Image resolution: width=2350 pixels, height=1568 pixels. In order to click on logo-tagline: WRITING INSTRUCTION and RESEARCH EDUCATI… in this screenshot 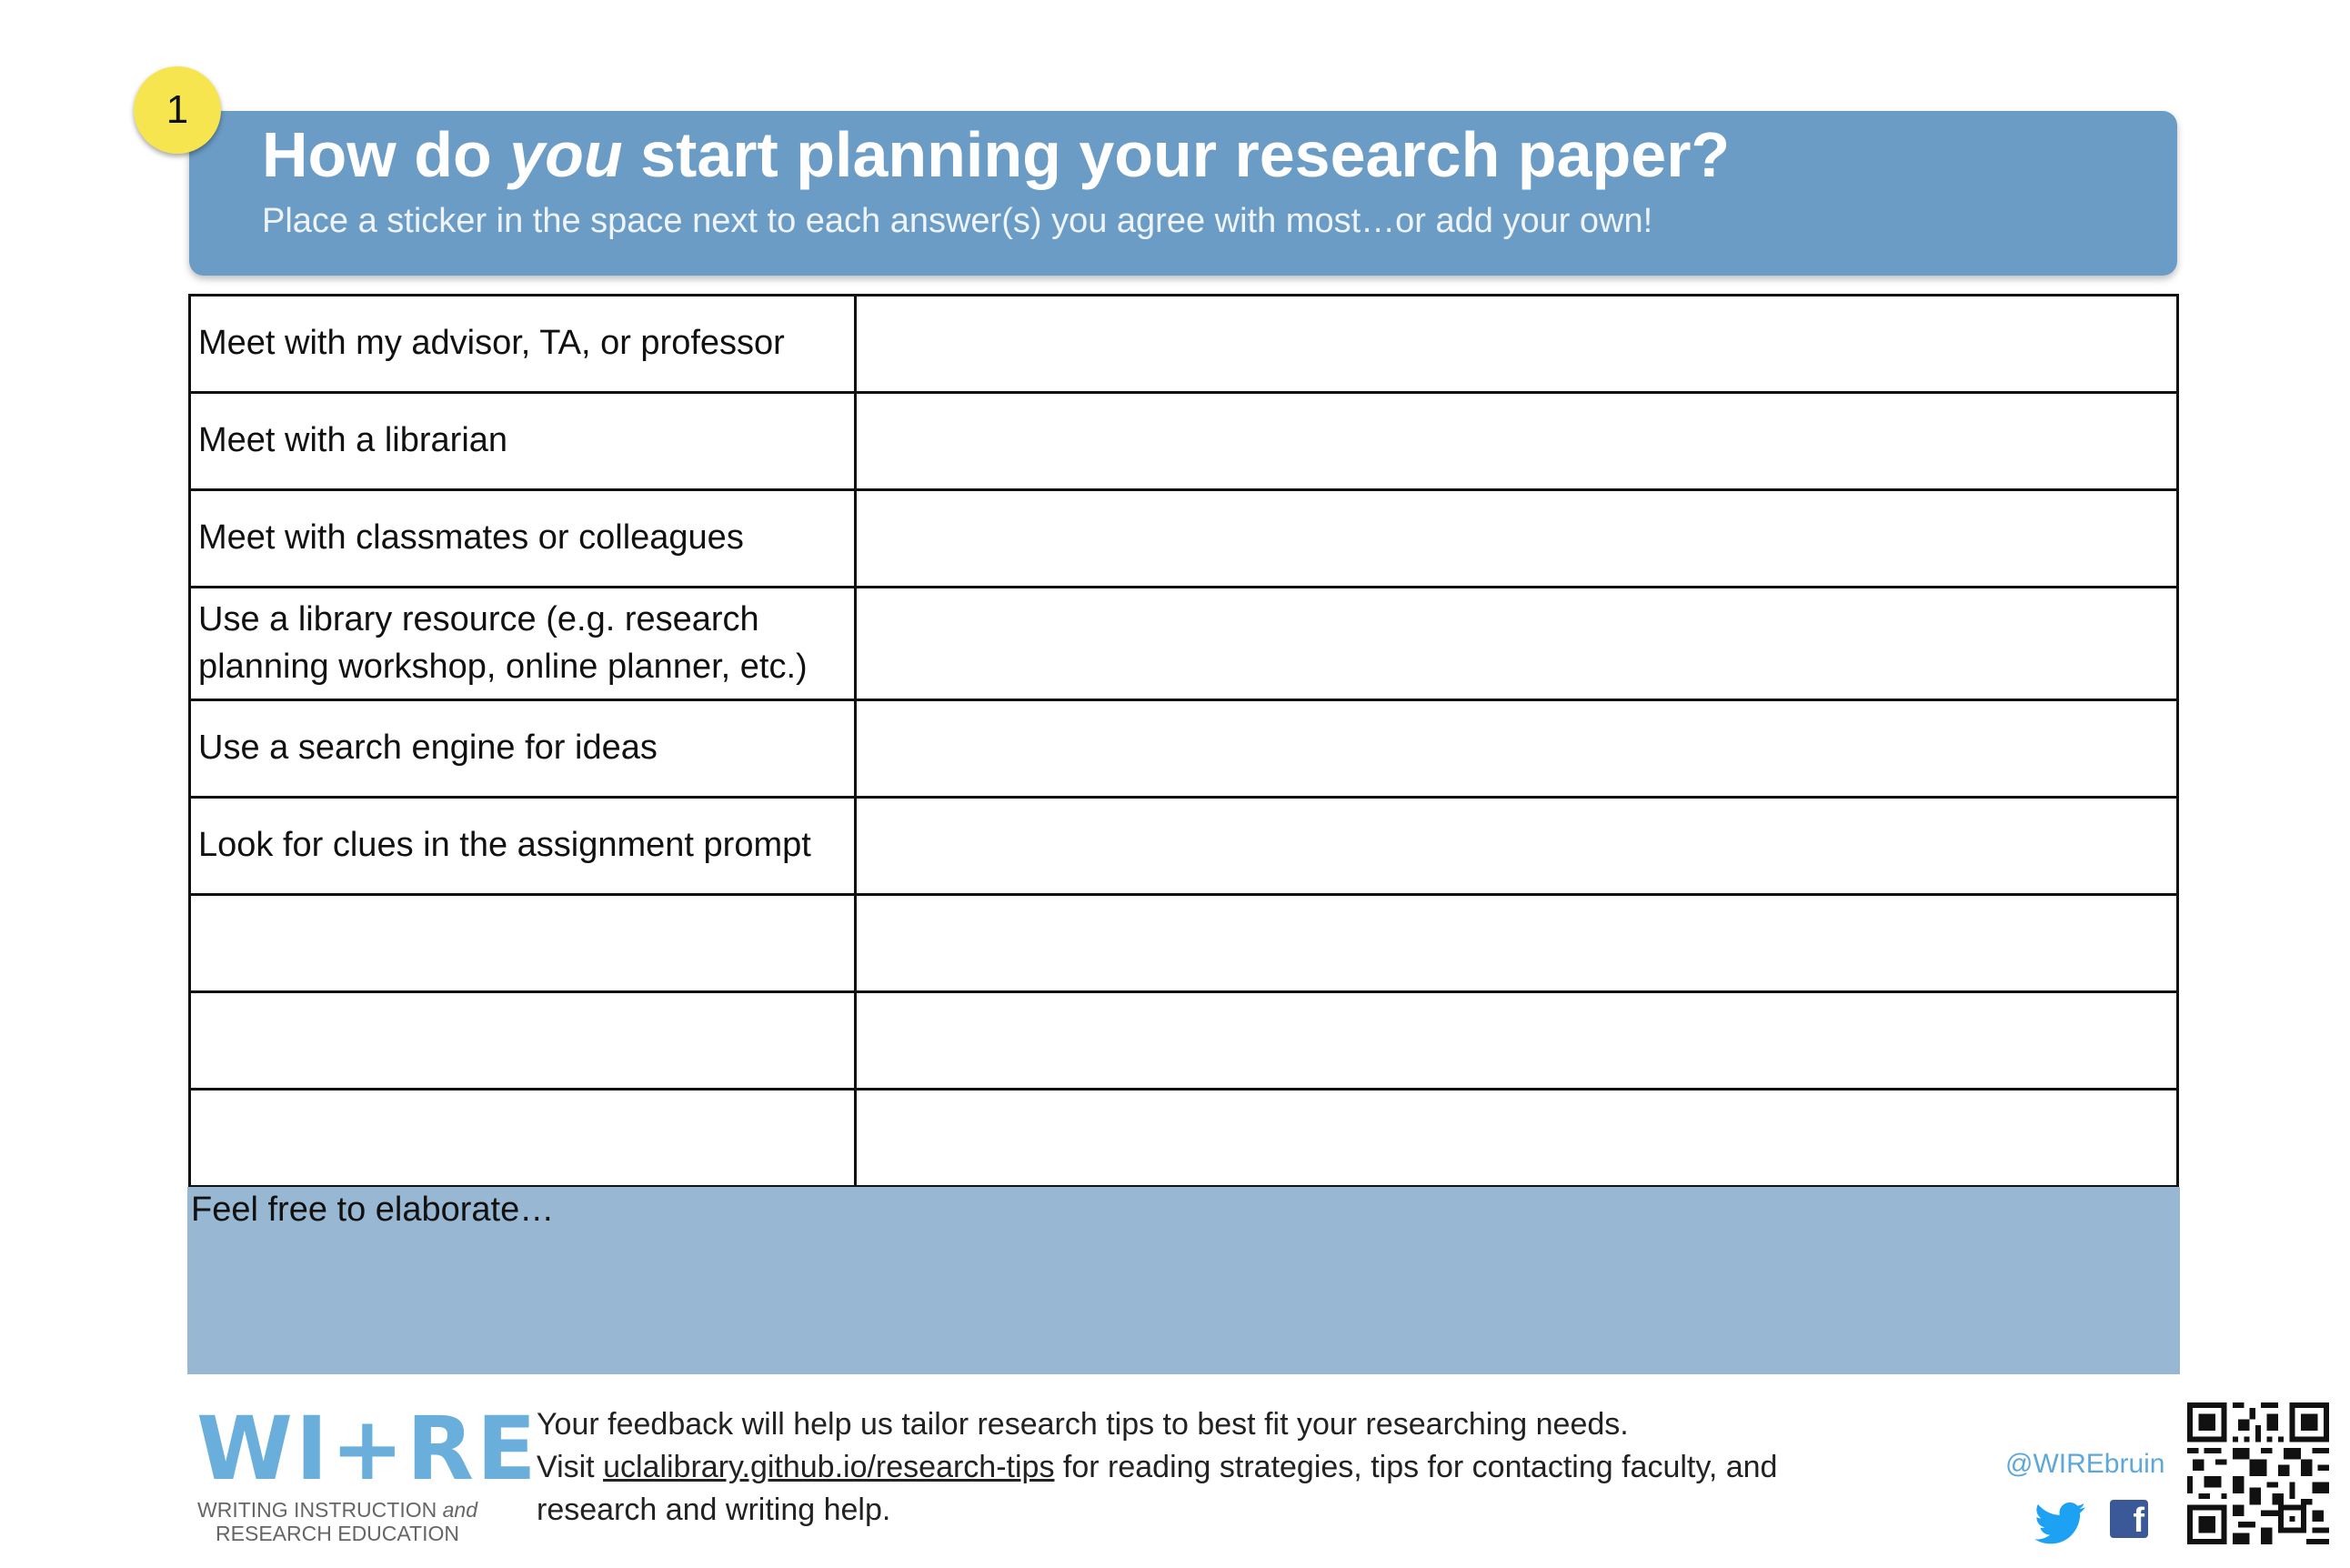, I will do `click(337, 1522)`.